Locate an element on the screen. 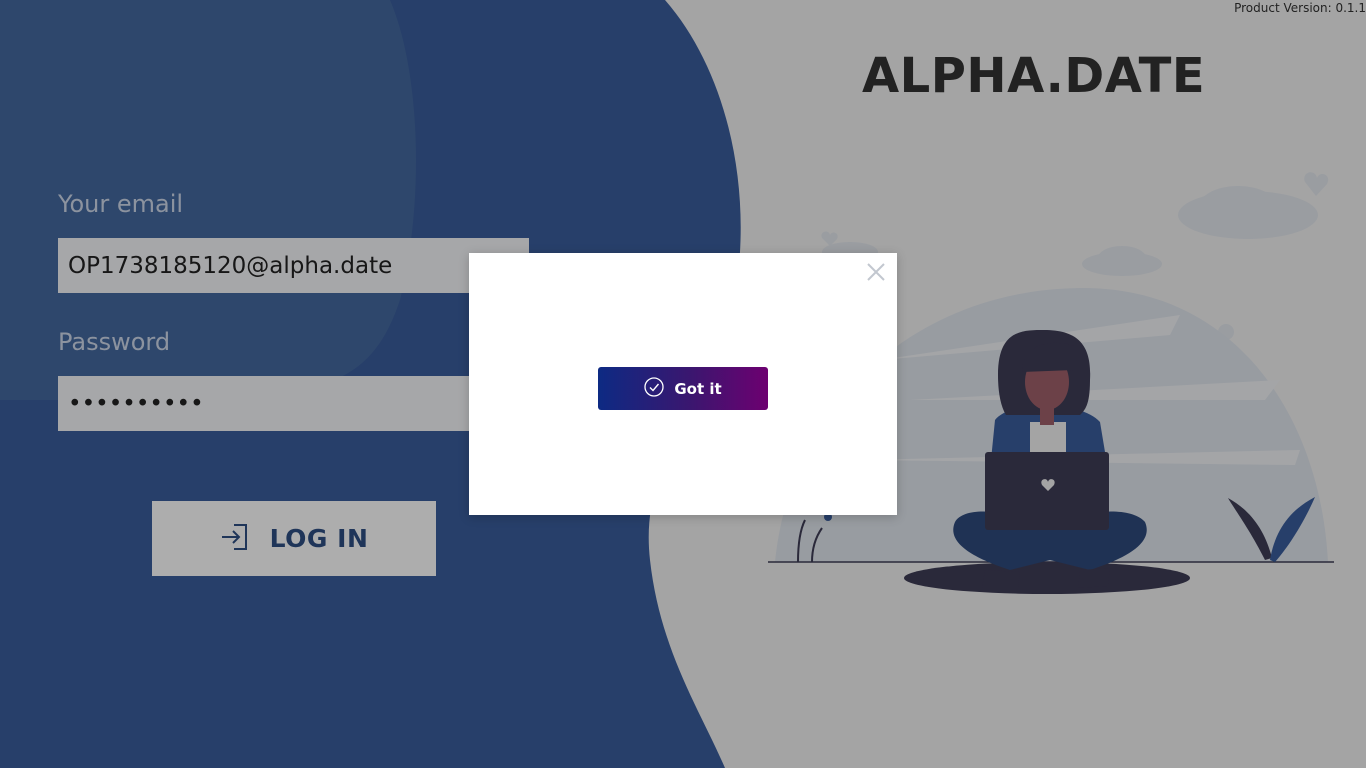 This screenshot has height=768, width=1366. got-it-button: Got it is located at coordinates (683, 388).